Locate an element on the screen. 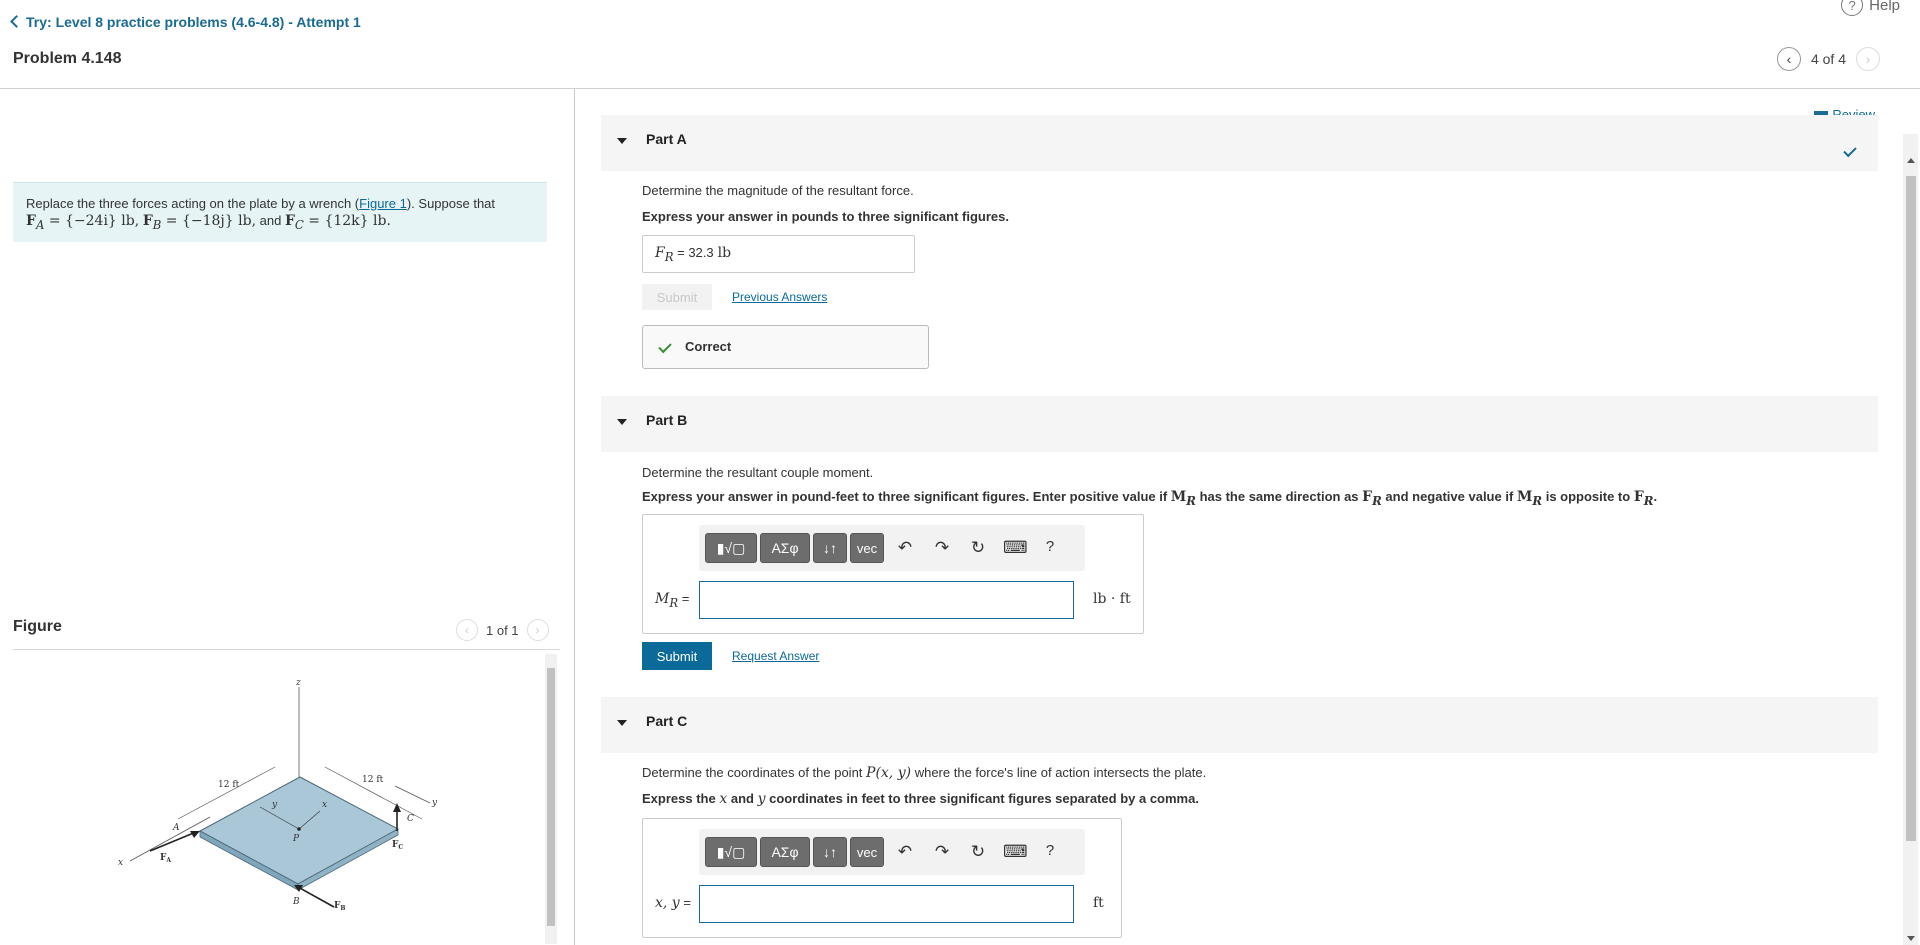 The width and height of the screenshot is (1920, 945). force-c-label: FC is located at coordinates (397, 845).